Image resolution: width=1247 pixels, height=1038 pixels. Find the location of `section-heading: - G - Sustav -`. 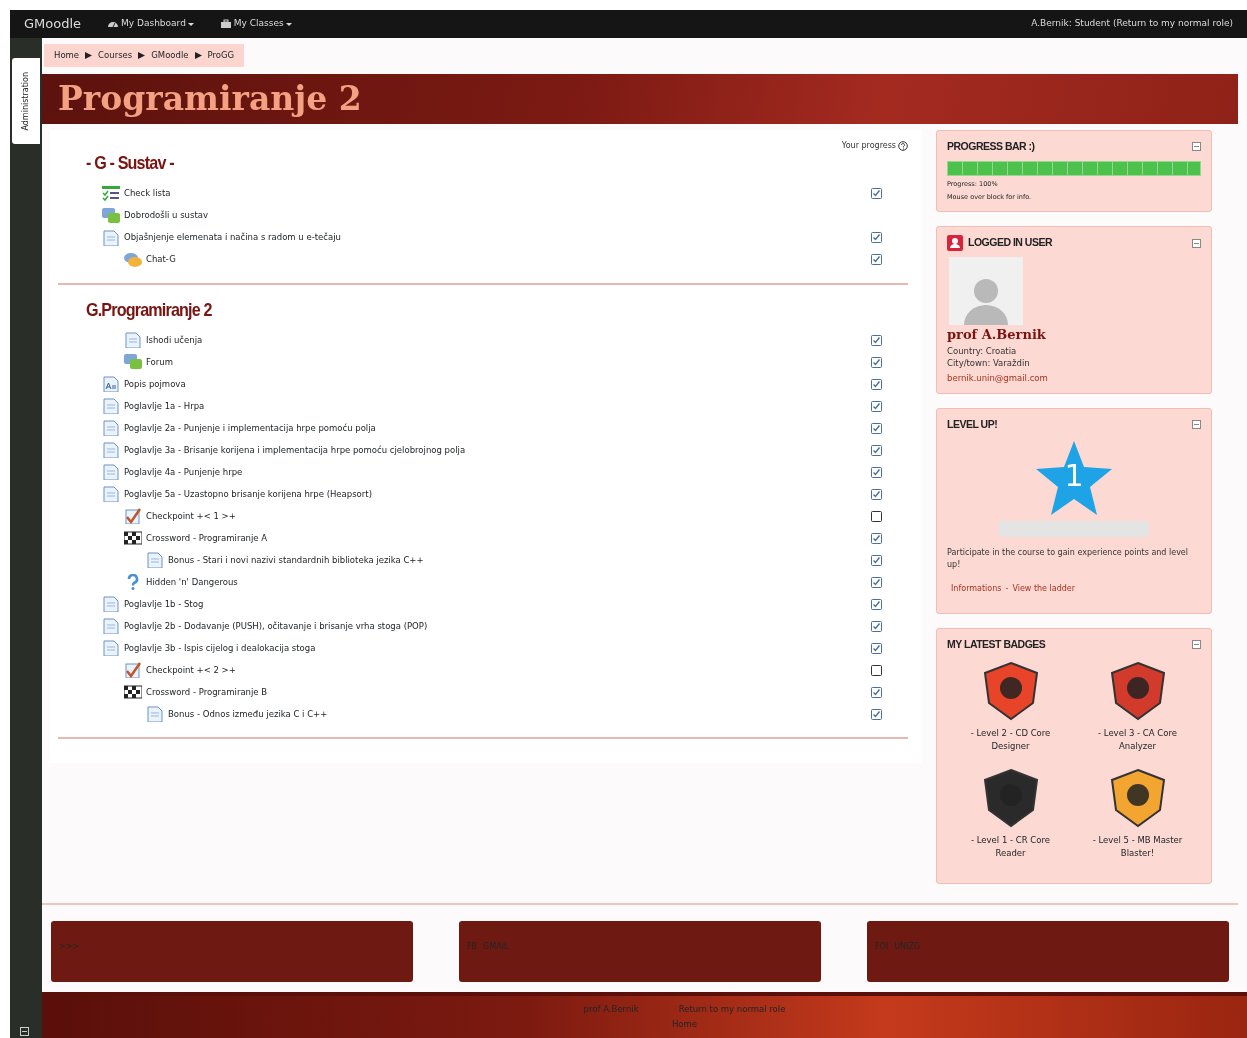

section-heading: - G - Sustav - is located at coordinates (130, 163).